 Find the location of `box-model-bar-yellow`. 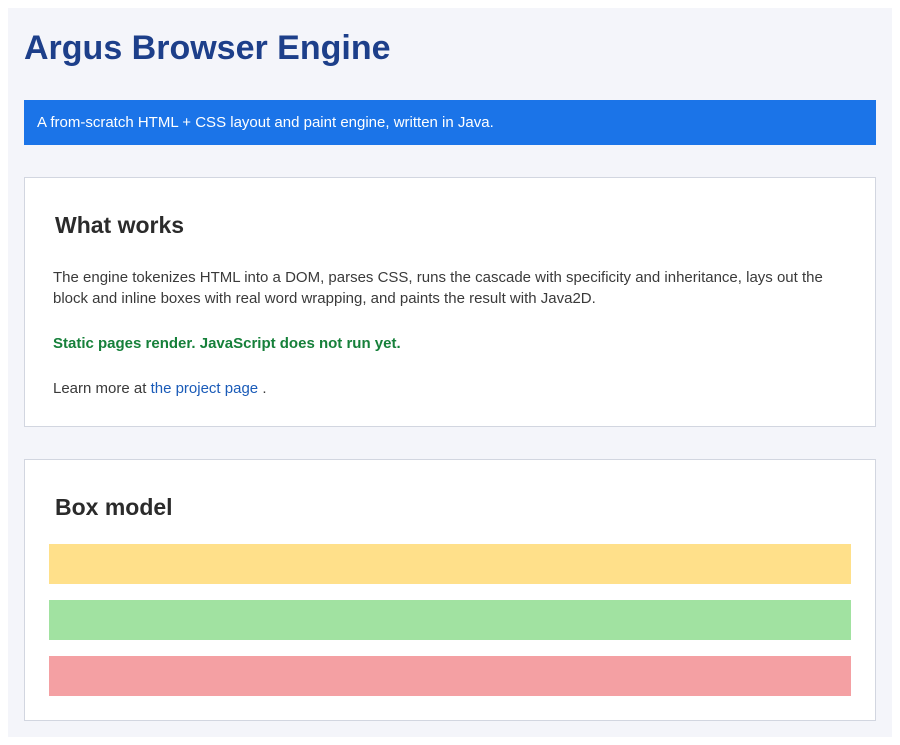

box-model-bar-yellow is located at coordinates (450, 564).